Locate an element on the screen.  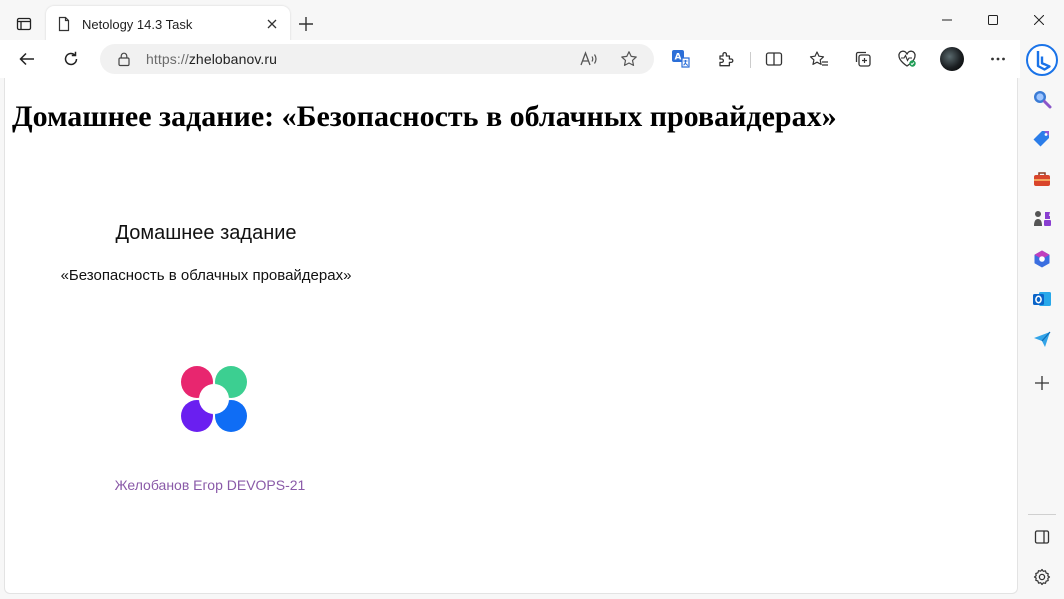
svg-text: A is located at coordinates (678, 58).